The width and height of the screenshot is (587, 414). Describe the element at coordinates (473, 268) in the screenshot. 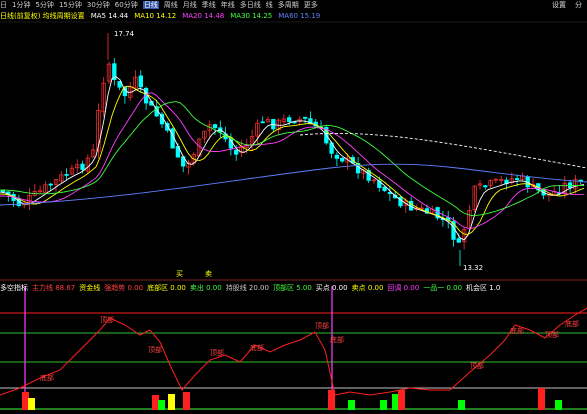

I see `low-price-label: 13.32` at that location.